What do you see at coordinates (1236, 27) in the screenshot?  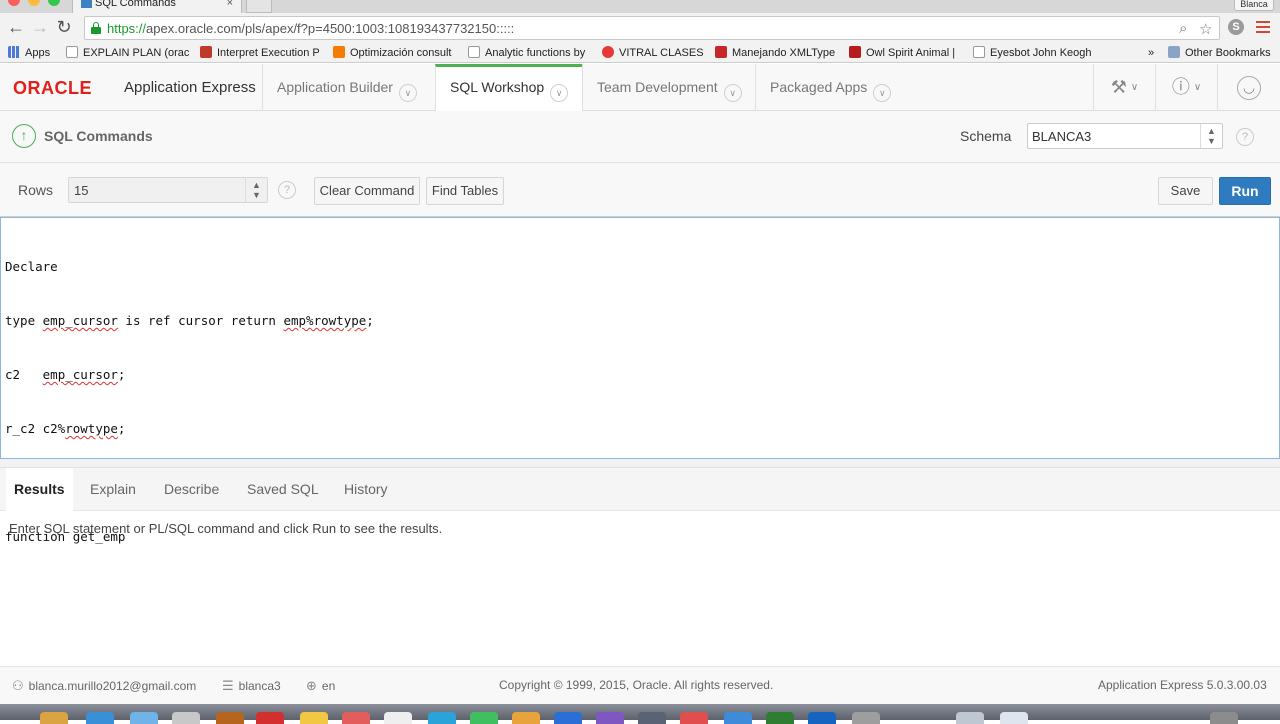 I see `skype-extension-icon: S` at bounding box center [1236, 27].